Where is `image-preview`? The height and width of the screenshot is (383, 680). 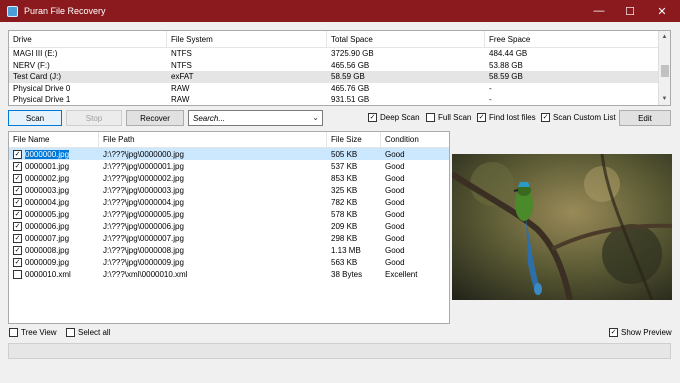 image-preview is located at coordinates (562, 227).